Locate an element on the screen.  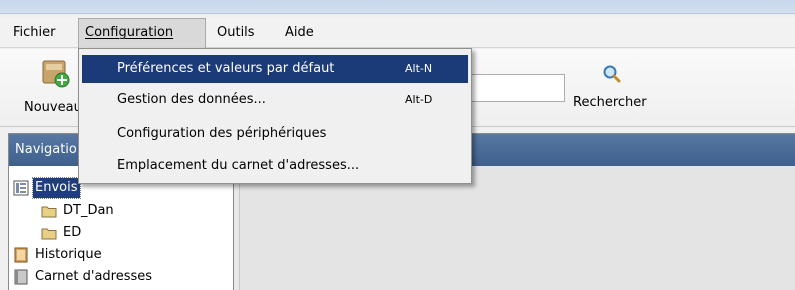
menu-outils: Outils is located at coordinates (236, 33).